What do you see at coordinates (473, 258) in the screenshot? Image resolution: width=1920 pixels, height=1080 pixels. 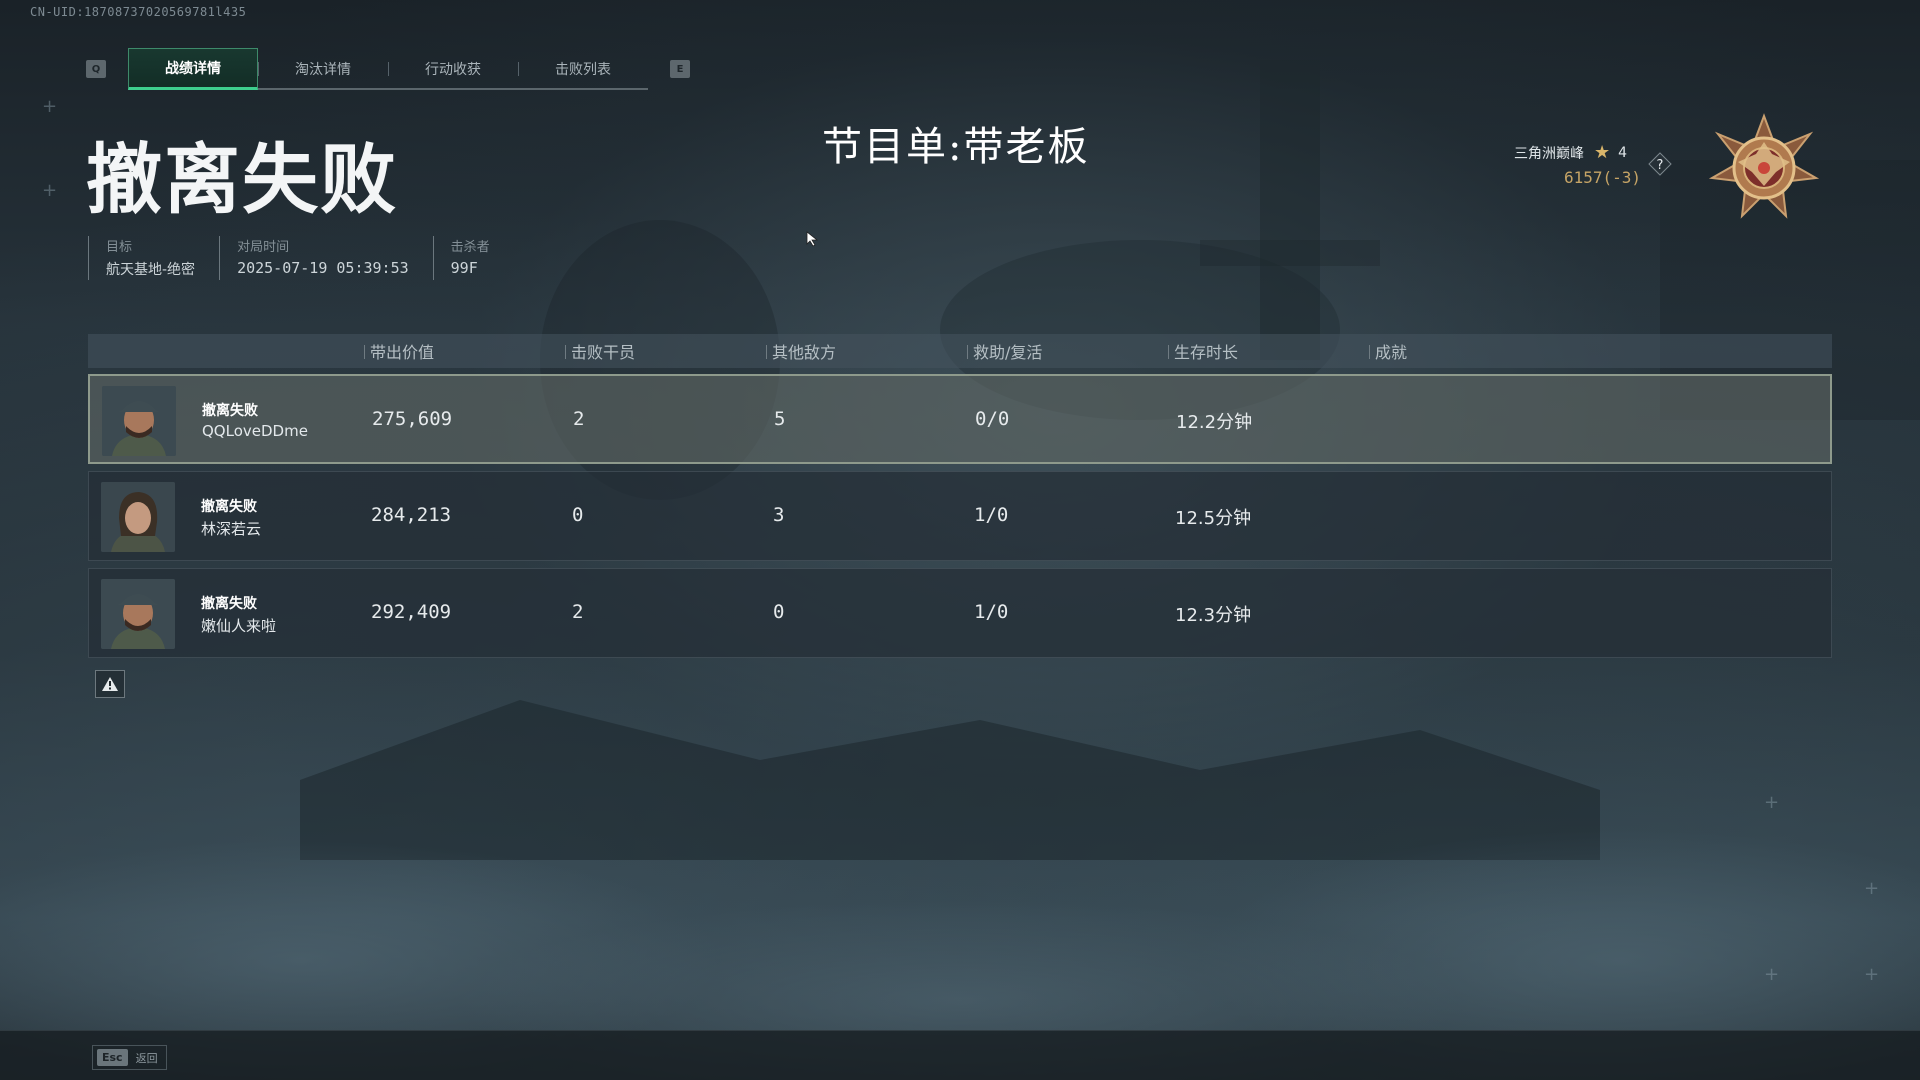 I see `meta-killer: 击杀者 99F` at bounding box center [473, 258].